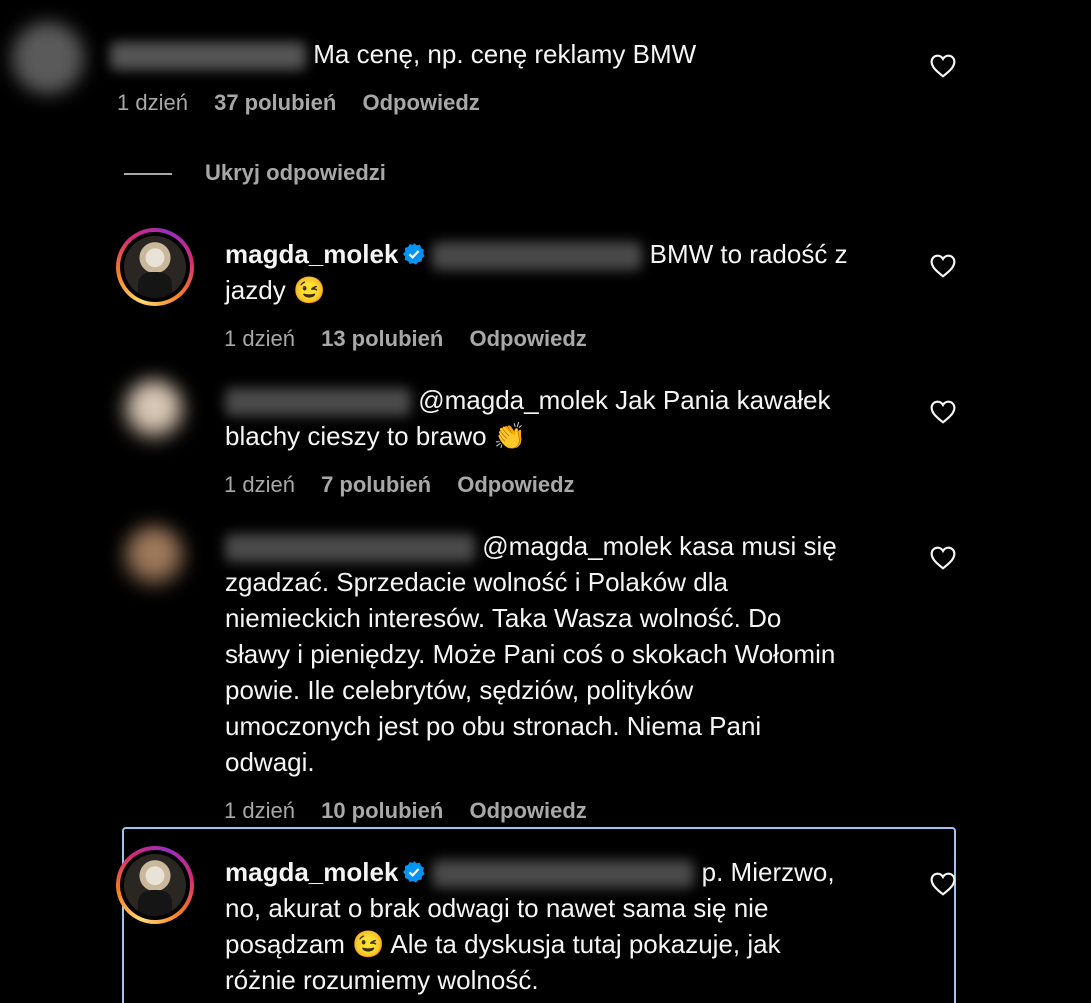 The image size is (1091, 1003). Describe the element at coordinates (255, 290) in the screenshot. I see `reply-text-line2: jazdy` at that location.